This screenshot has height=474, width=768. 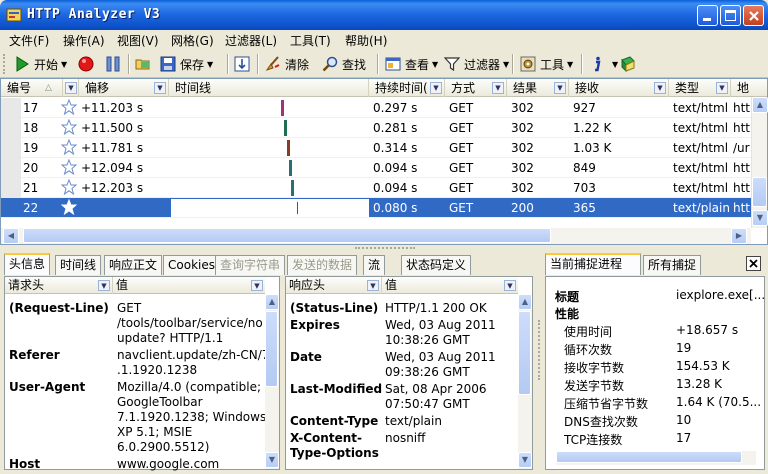 I want to click on col-address: 地, so click(x=741, y=88).